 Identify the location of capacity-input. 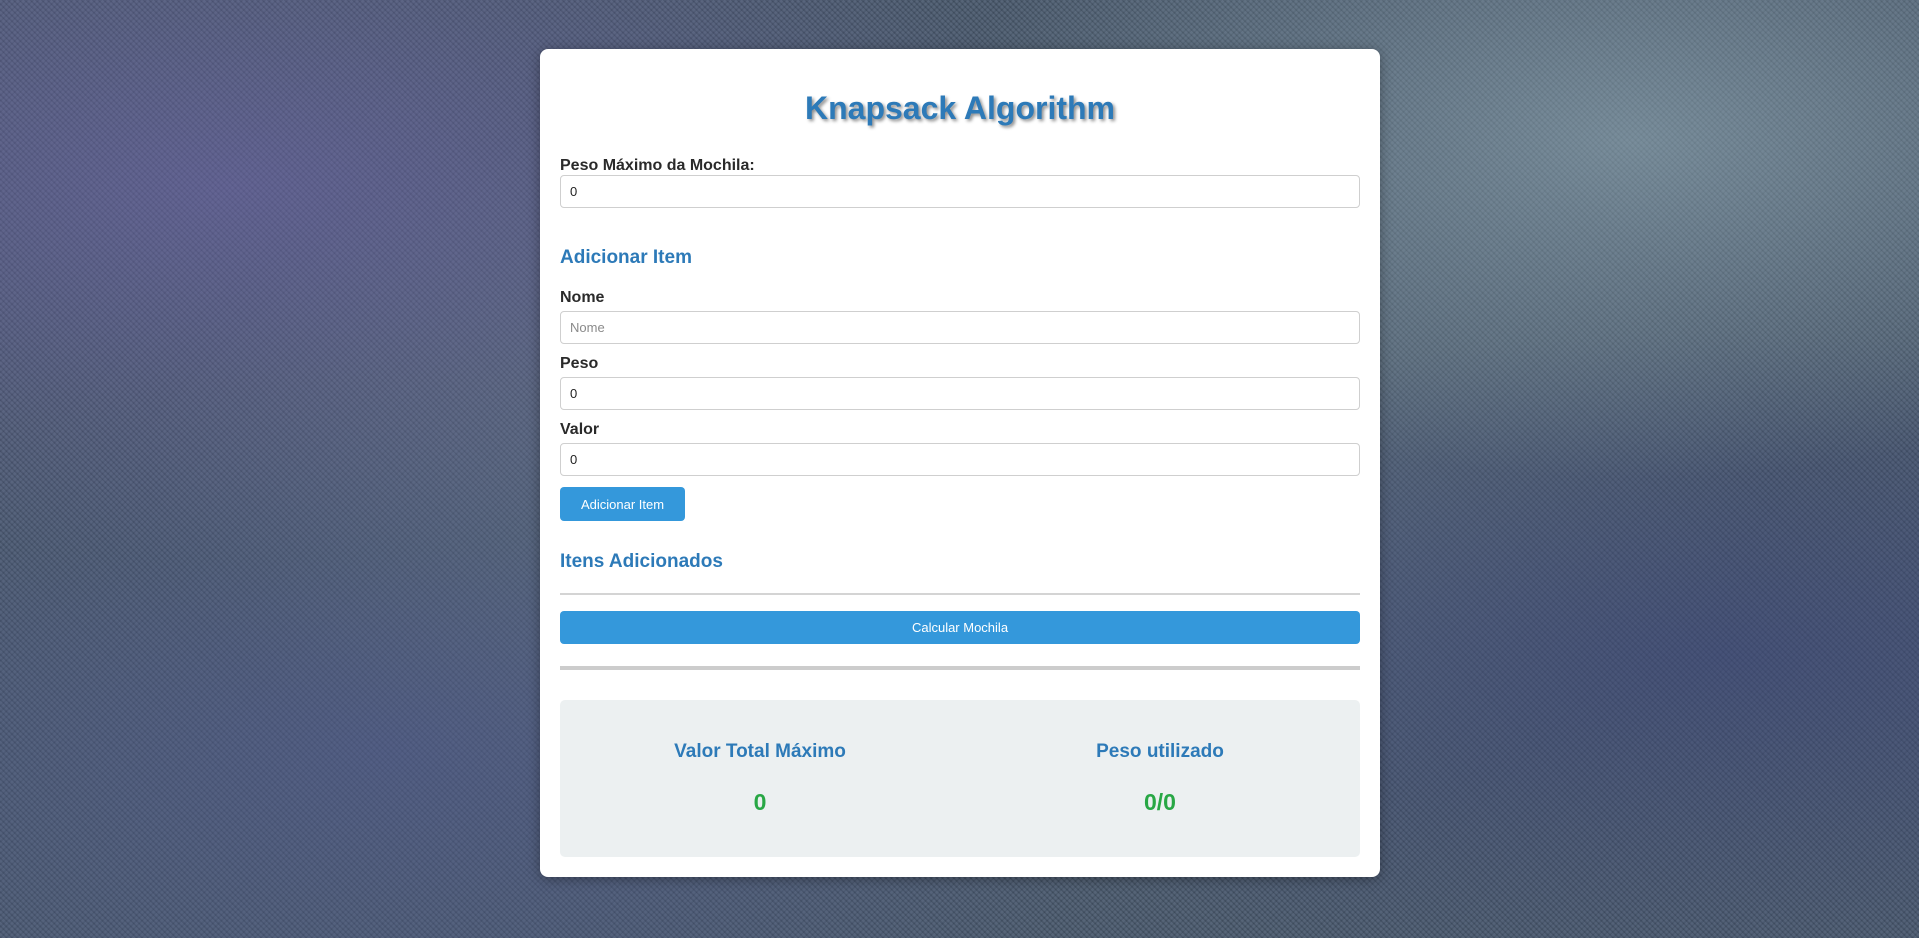
(960, 191).